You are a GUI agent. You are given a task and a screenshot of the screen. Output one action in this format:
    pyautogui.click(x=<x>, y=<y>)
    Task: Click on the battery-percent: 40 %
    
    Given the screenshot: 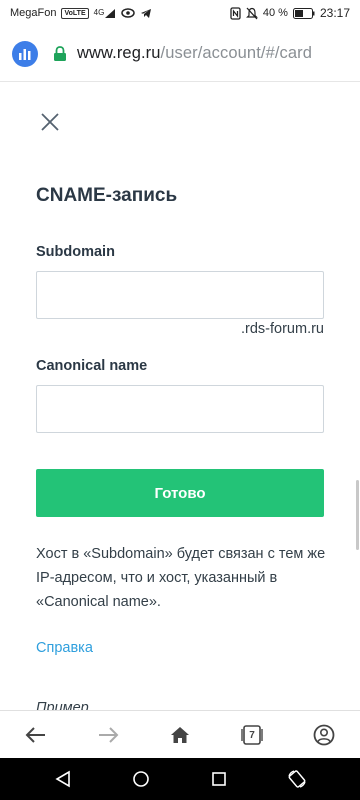 What is the action you would take?
    pyautogui.click(x=275, y=13)
    